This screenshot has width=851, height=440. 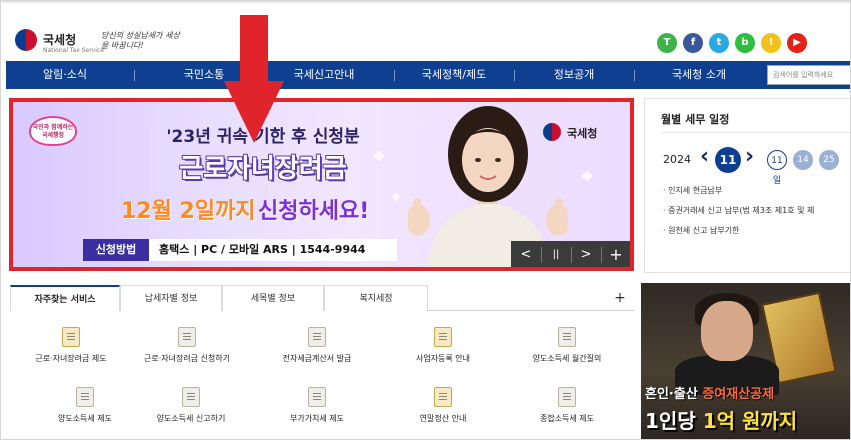 What do you see at coordinates (65, 298) in the screenshot?
I see `tab-frequent-services: 자주찾는 서비스` at bounding box center [65, 298].